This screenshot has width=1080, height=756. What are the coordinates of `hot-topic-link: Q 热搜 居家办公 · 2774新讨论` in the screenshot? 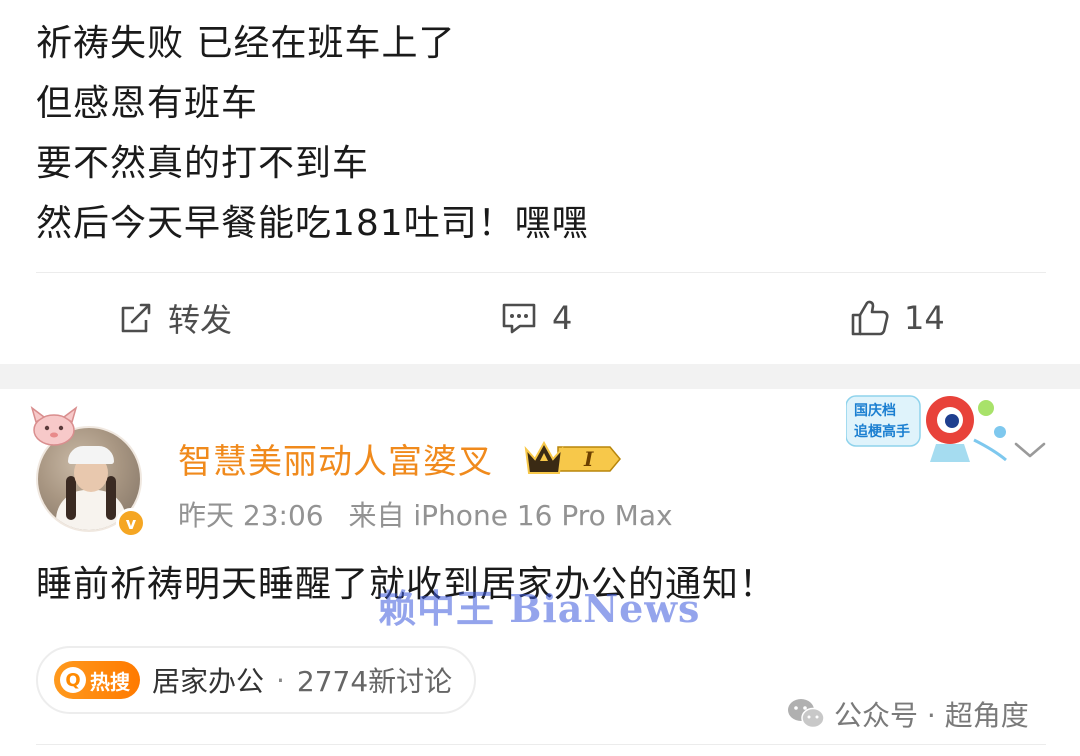 It's located at (256, 680).